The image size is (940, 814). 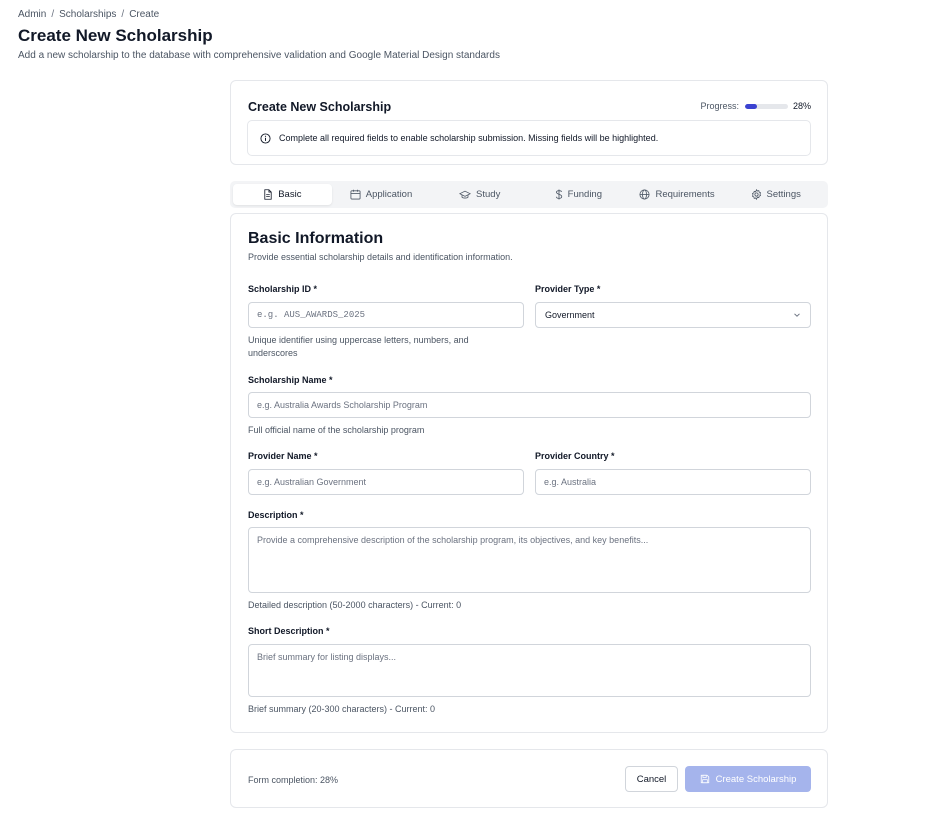 What do you see at coordinates (389, 194) in the screenshot?
I see `tab-label: Application` at bounding box center [389, 194].